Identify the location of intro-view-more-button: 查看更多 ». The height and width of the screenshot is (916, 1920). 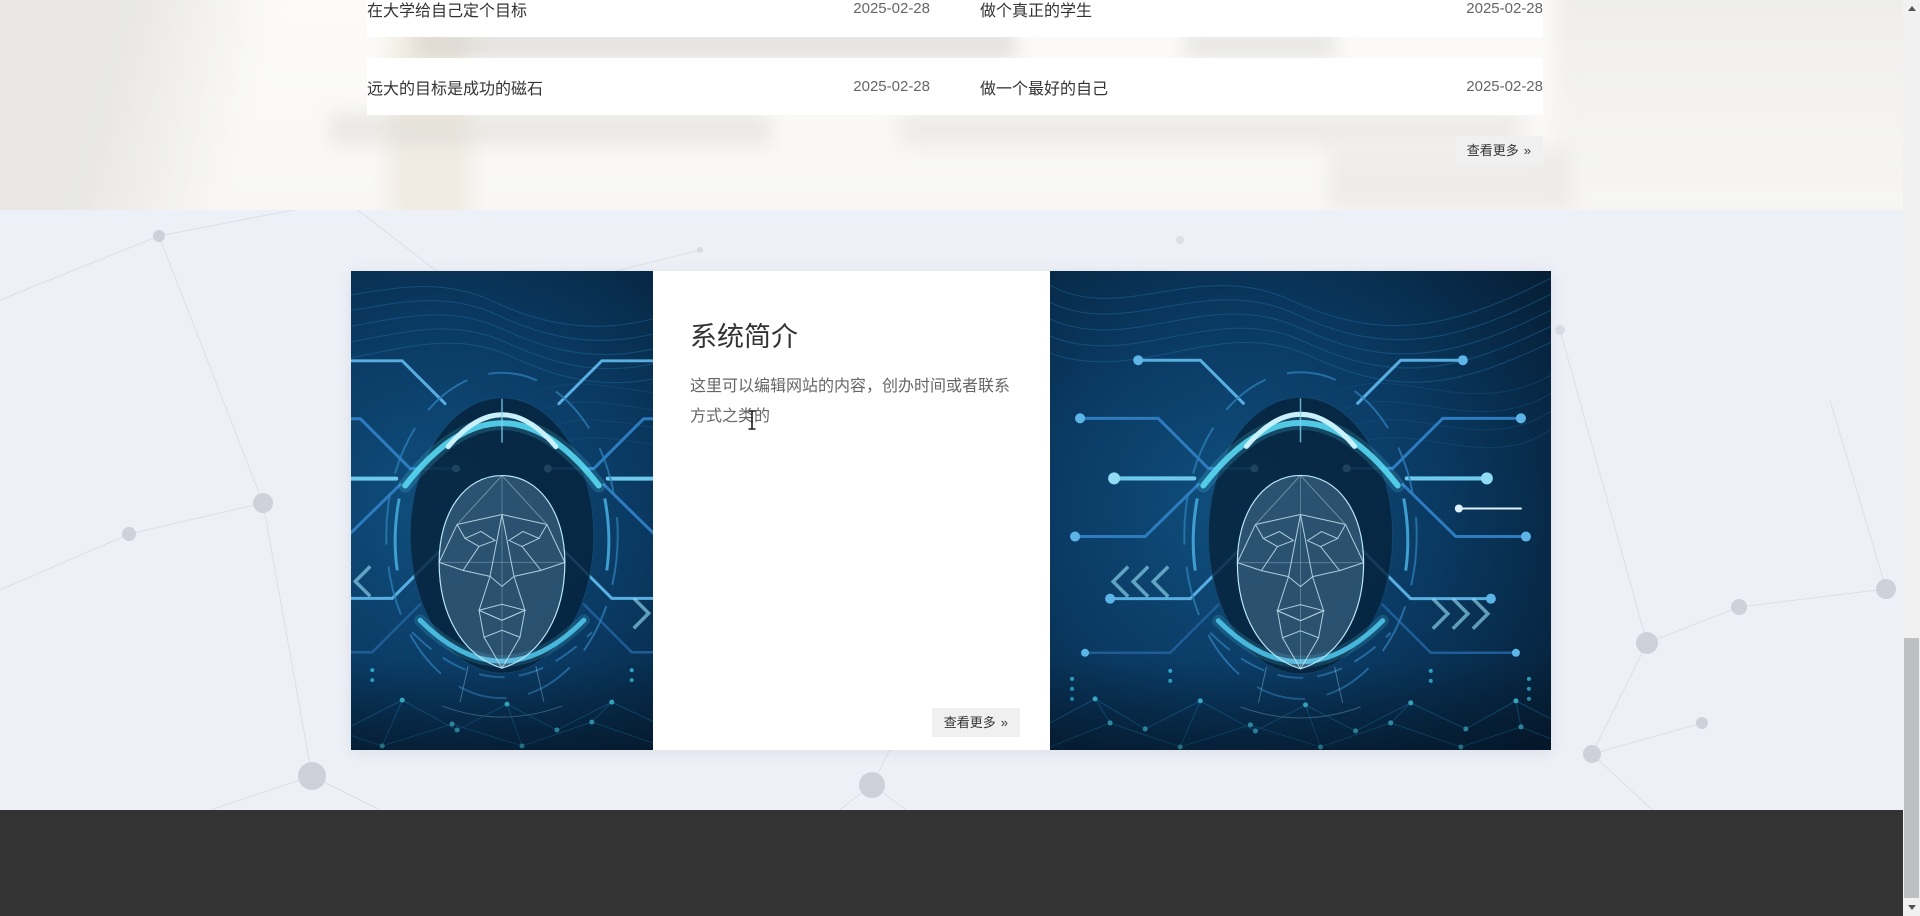
(975, 722).